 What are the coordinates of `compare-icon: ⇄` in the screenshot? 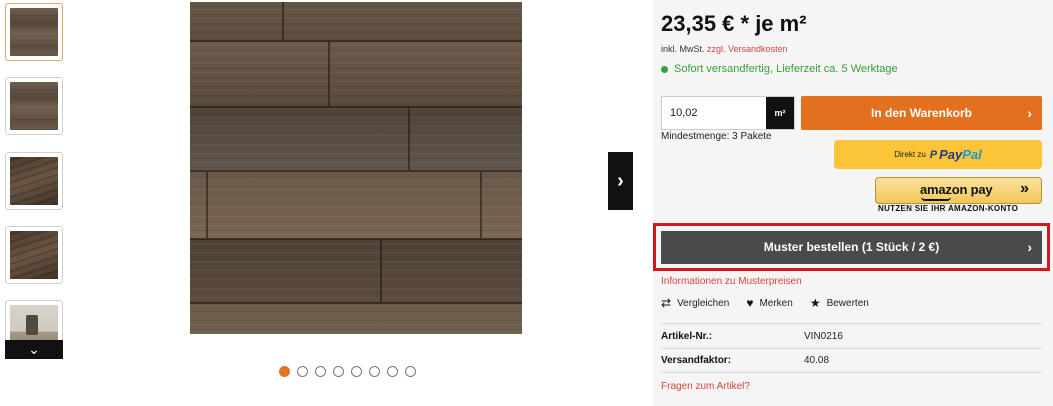 It's located at (666, 303).